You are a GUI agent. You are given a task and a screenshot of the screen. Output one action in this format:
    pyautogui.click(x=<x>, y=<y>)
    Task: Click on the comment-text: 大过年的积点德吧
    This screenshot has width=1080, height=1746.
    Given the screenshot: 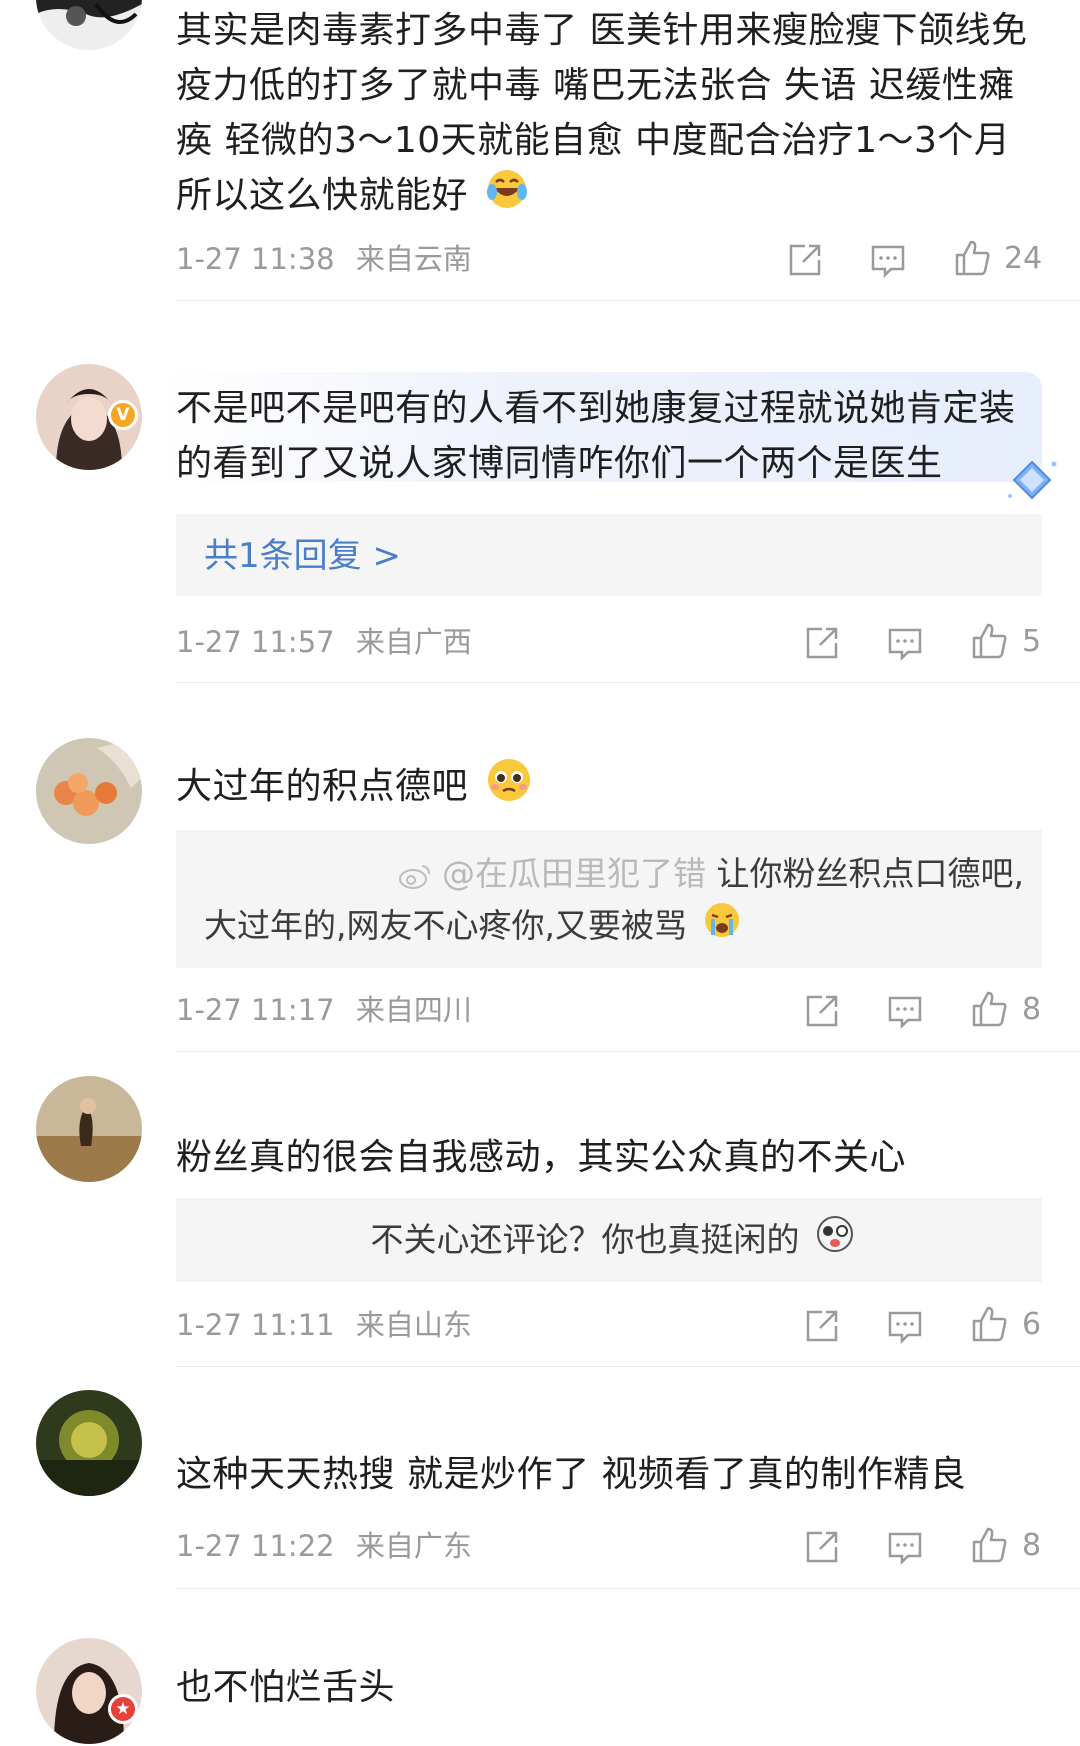 What is the action you would take?
    pyautogui.click(x=606, y=788)
    